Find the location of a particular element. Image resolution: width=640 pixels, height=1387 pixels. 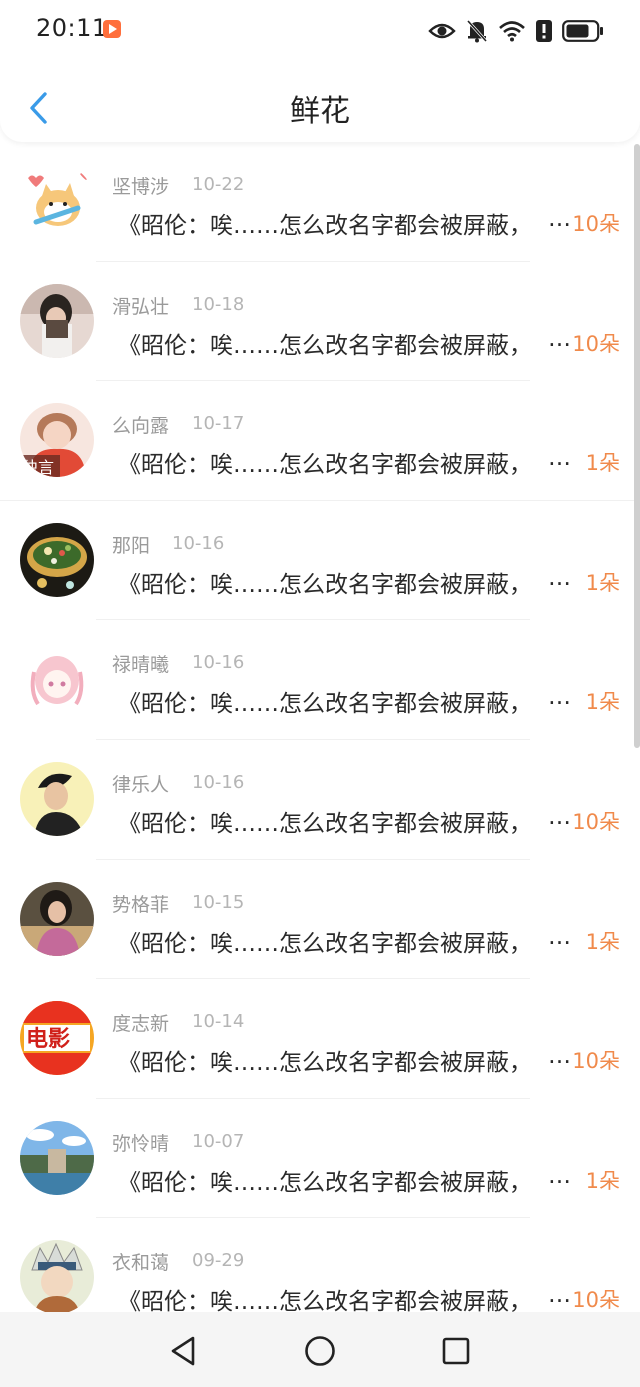

home-circle-icon is located at coordinates (320, 1351).